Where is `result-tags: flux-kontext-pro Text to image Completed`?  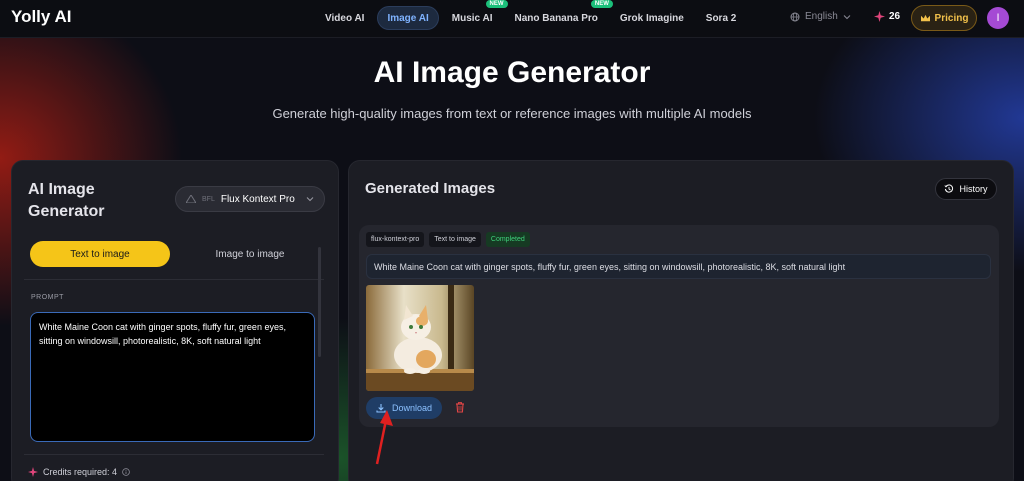 result-tags: flux-kontext-pro Text to image Completed is located at coordinates (448, 239).